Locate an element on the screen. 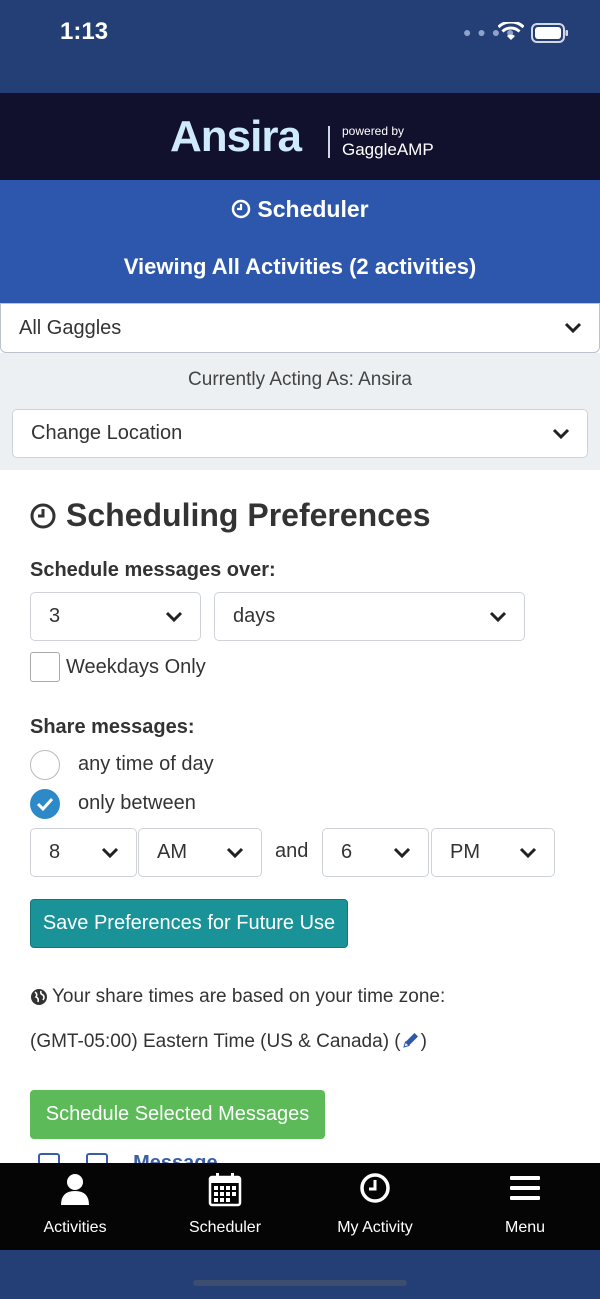  schedule-count-value: 3 is located at coordinates (55, 616).